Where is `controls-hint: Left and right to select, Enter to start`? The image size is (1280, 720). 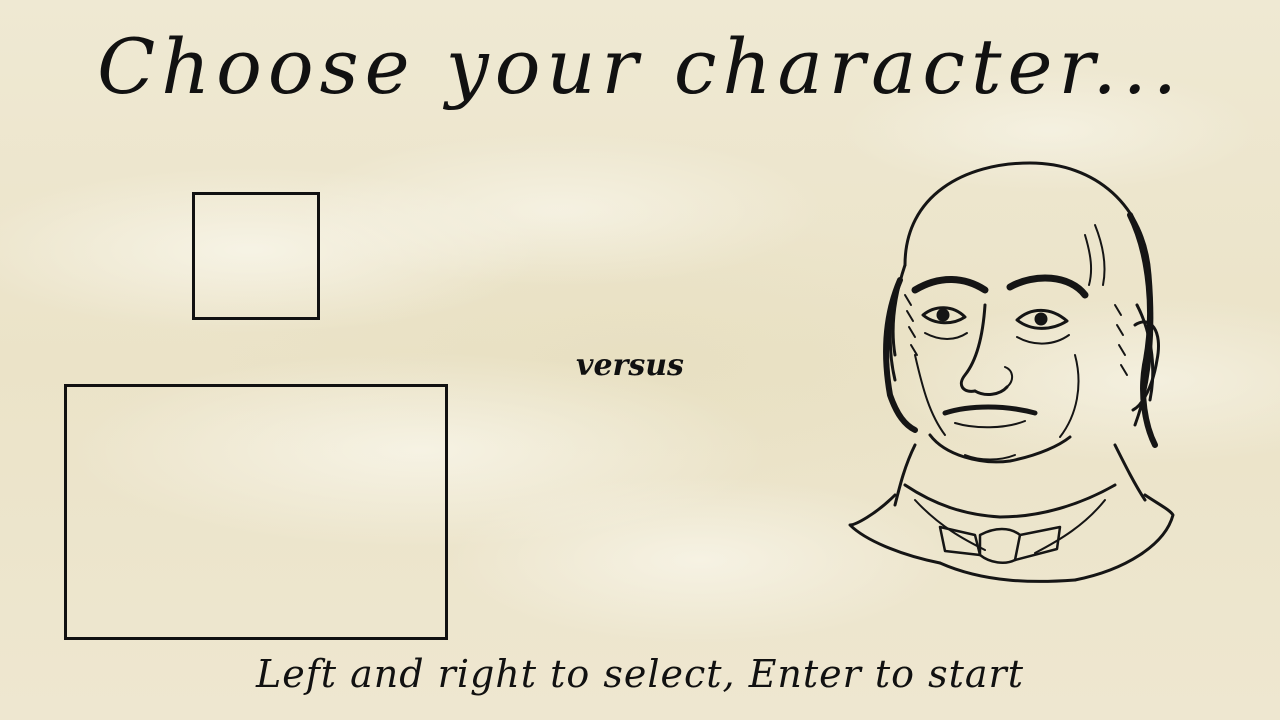 controls-hint: Left and right to select, Enter to start is located at coordinates (639, 674).